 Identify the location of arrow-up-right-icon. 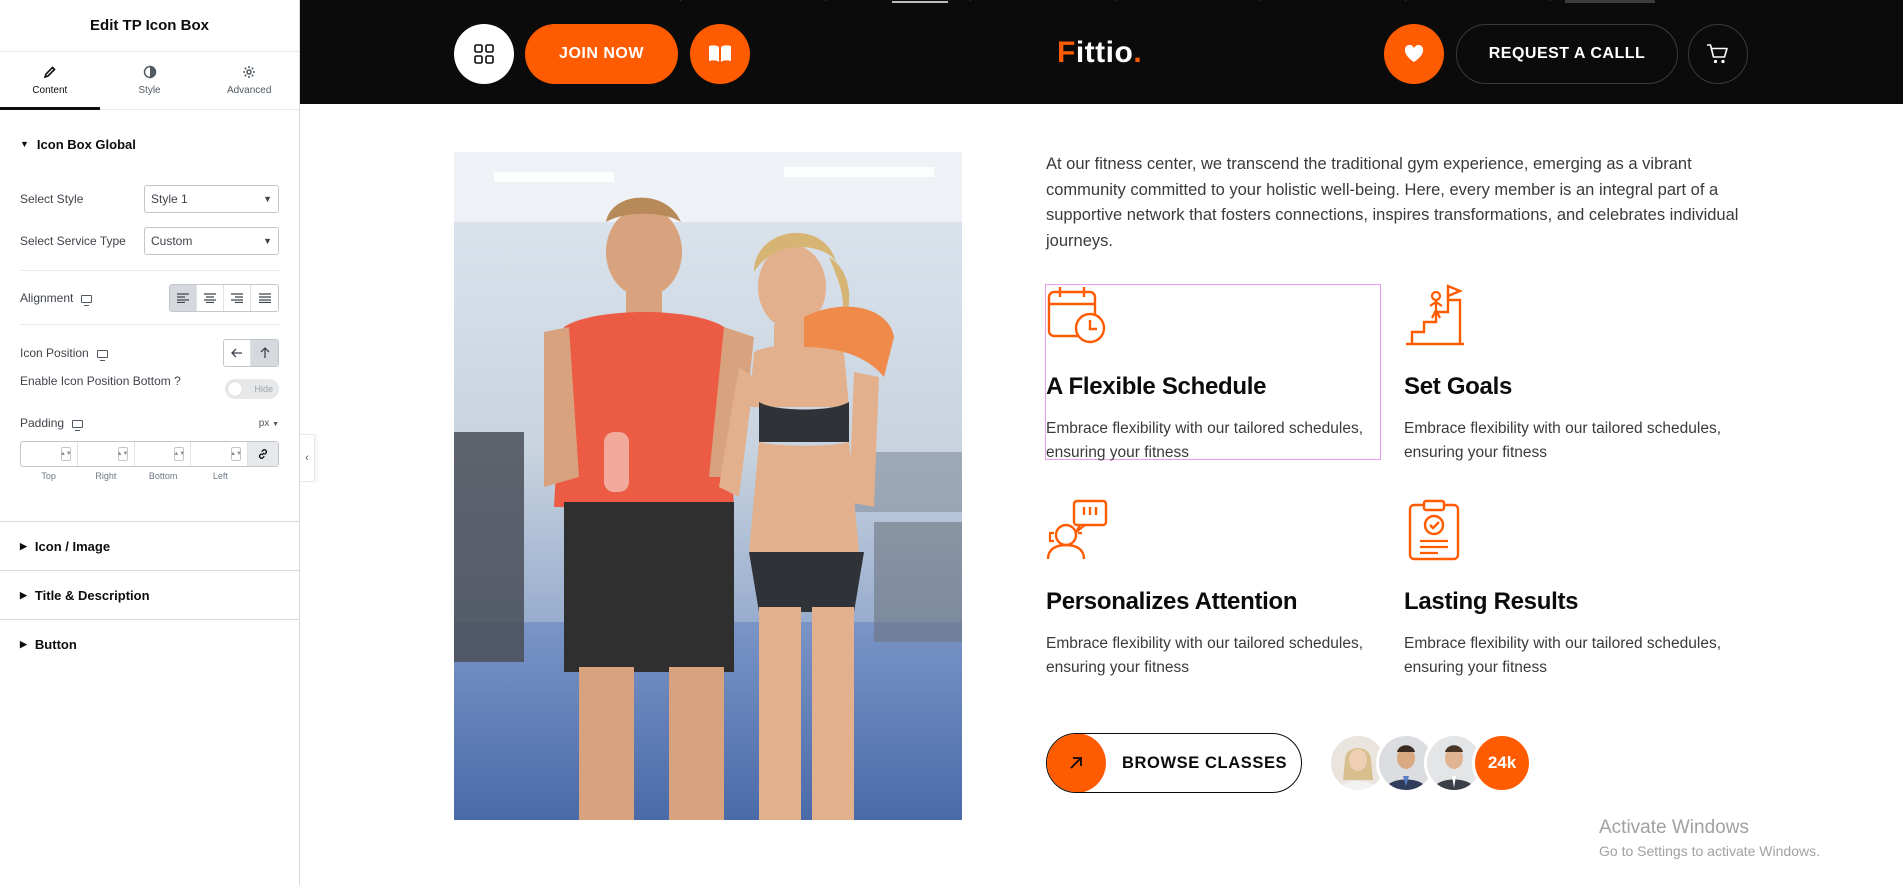
(1076, 763).